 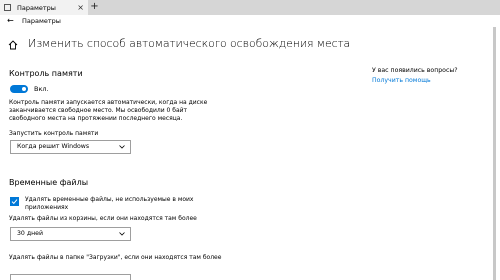 What do you see at coordinates (80, 7) in the screenshot?
I see `close-icon: ×` at bounding box center [80, 7].